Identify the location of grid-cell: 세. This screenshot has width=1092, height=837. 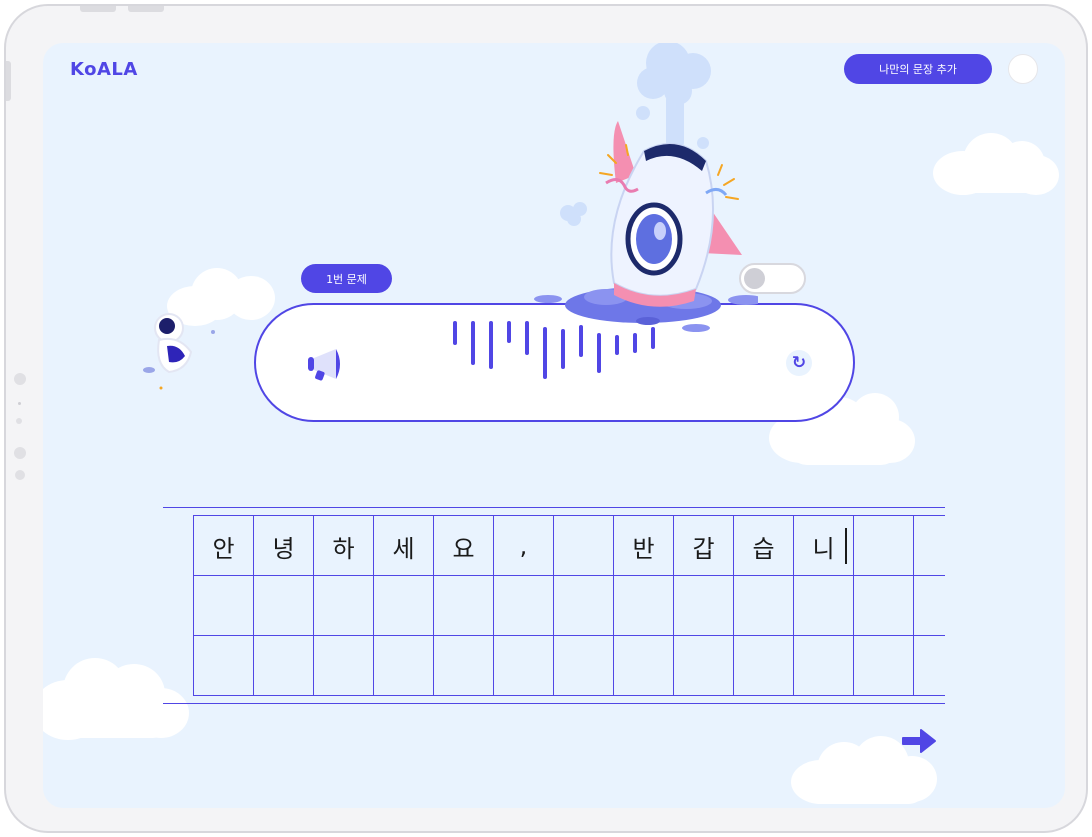
(403, 546).